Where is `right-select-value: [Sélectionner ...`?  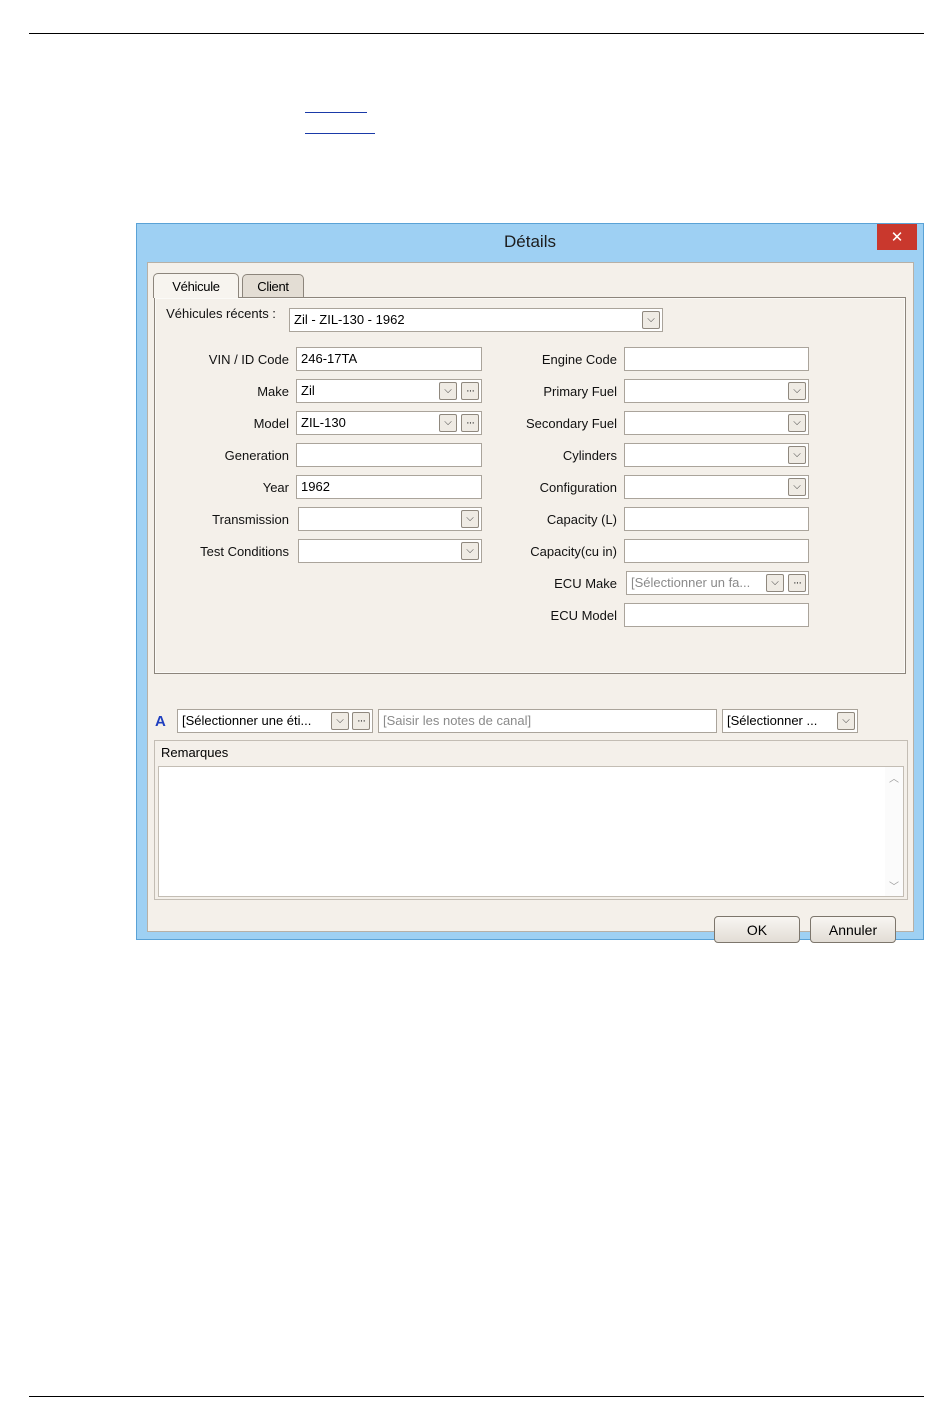 right-select-value: [Sélectionner ... is located at coordinates (772, 720).